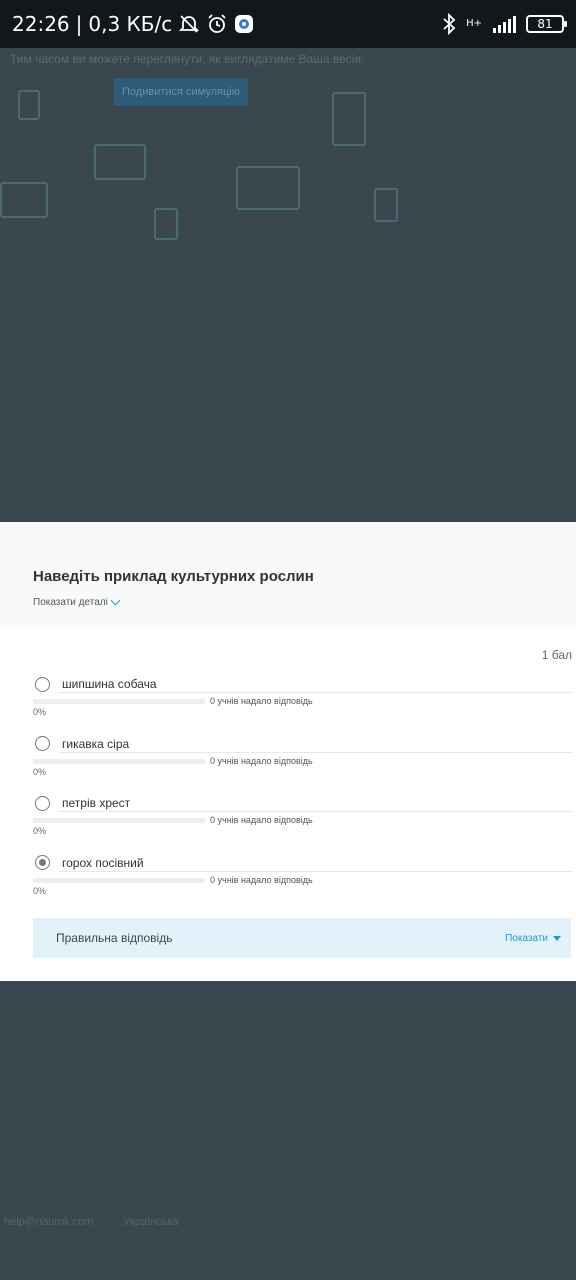  I want to click on chevron-down-icon, so click(115, 600).